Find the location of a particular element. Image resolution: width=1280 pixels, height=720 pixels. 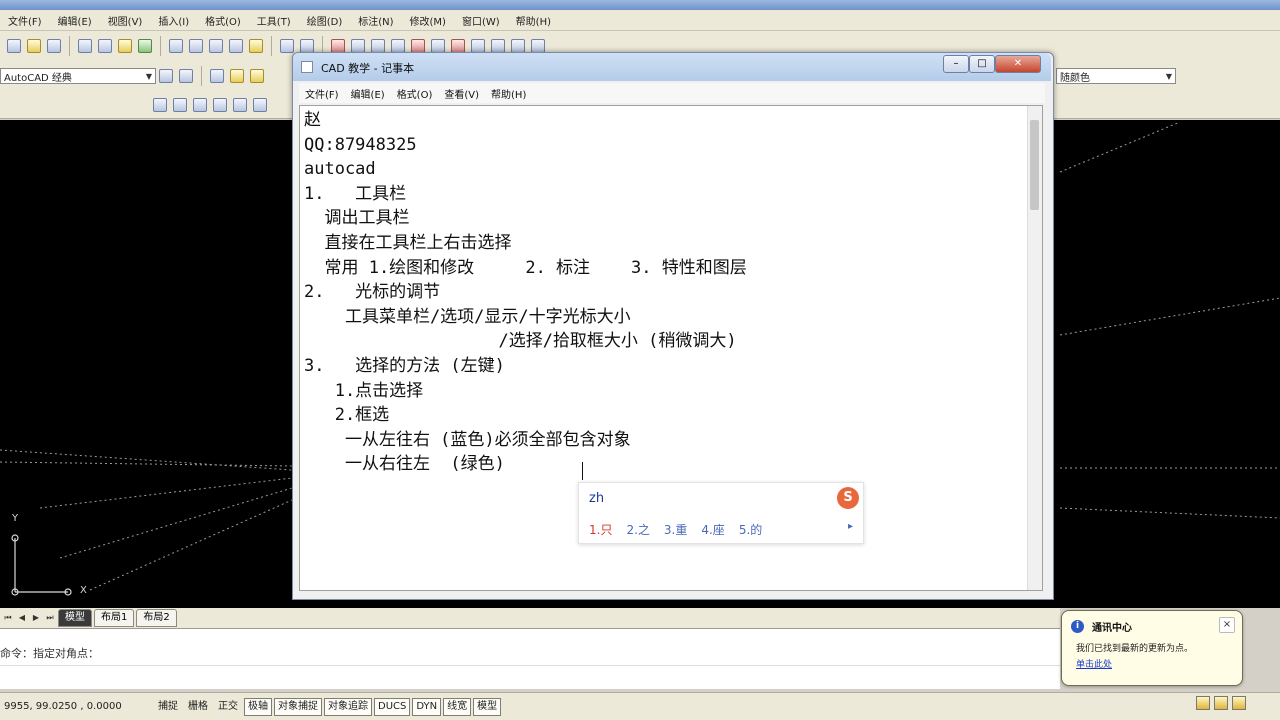

next-page-icon: ▸ is located at coordinates (850, 526).